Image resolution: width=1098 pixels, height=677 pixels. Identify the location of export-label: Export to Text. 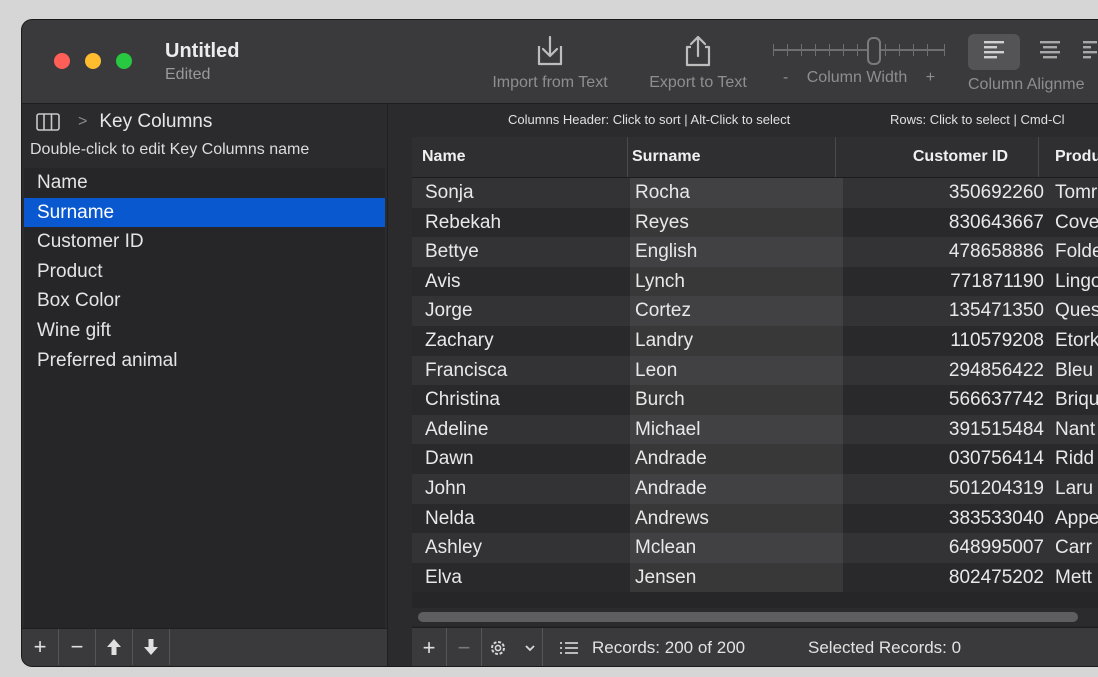
(698, 82).